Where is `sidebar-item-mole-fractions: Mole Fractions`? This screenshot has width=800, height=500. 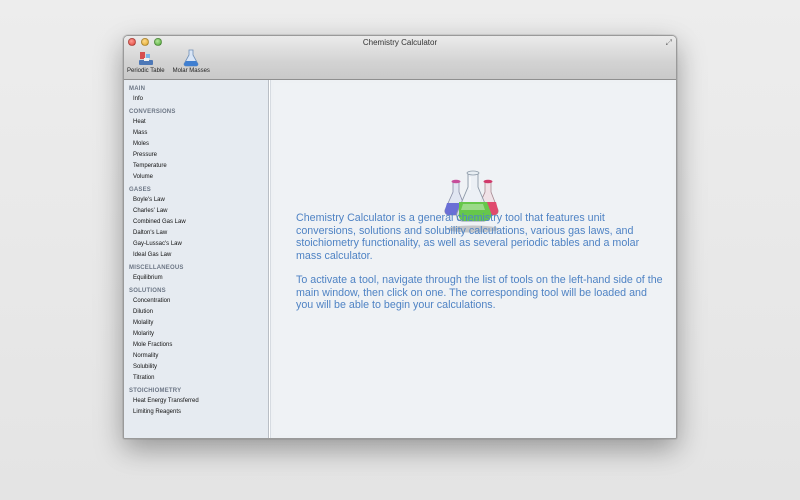
sidebar-item-mole-fractions: Mole Fractions is located at coordinates (196, 345).